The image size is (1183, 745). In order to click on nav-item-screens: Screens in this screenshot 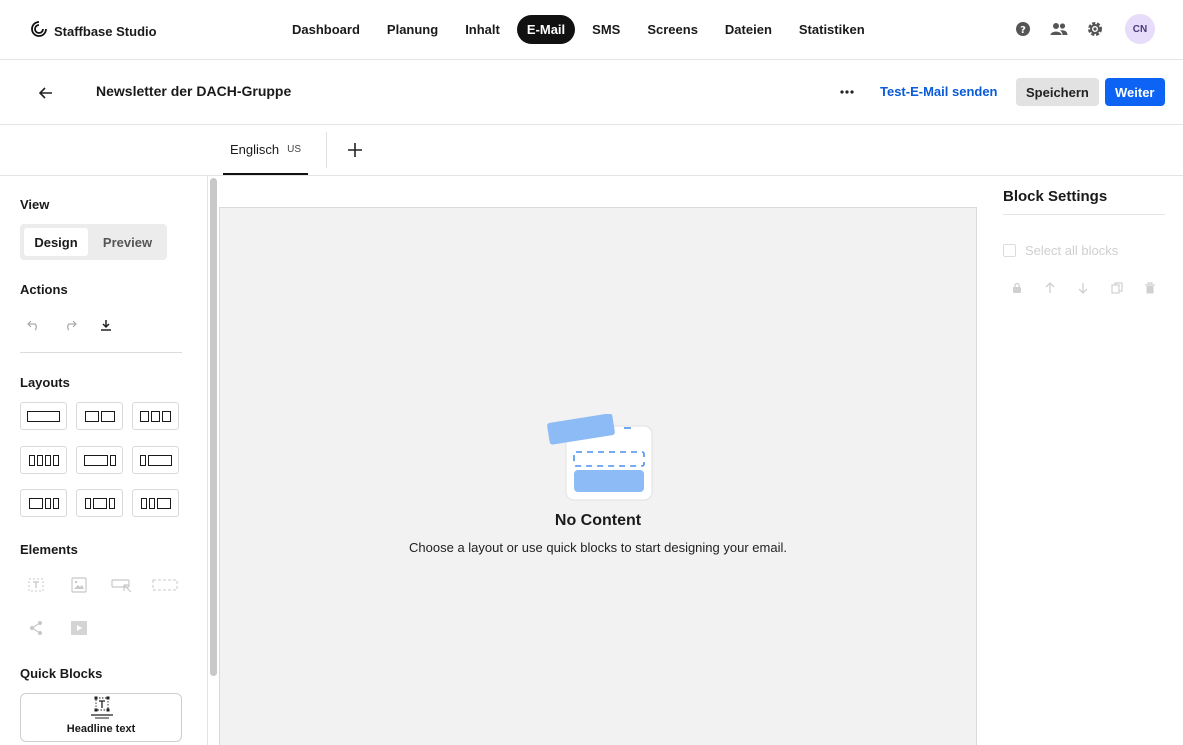, I will do `click(672, 29)`.